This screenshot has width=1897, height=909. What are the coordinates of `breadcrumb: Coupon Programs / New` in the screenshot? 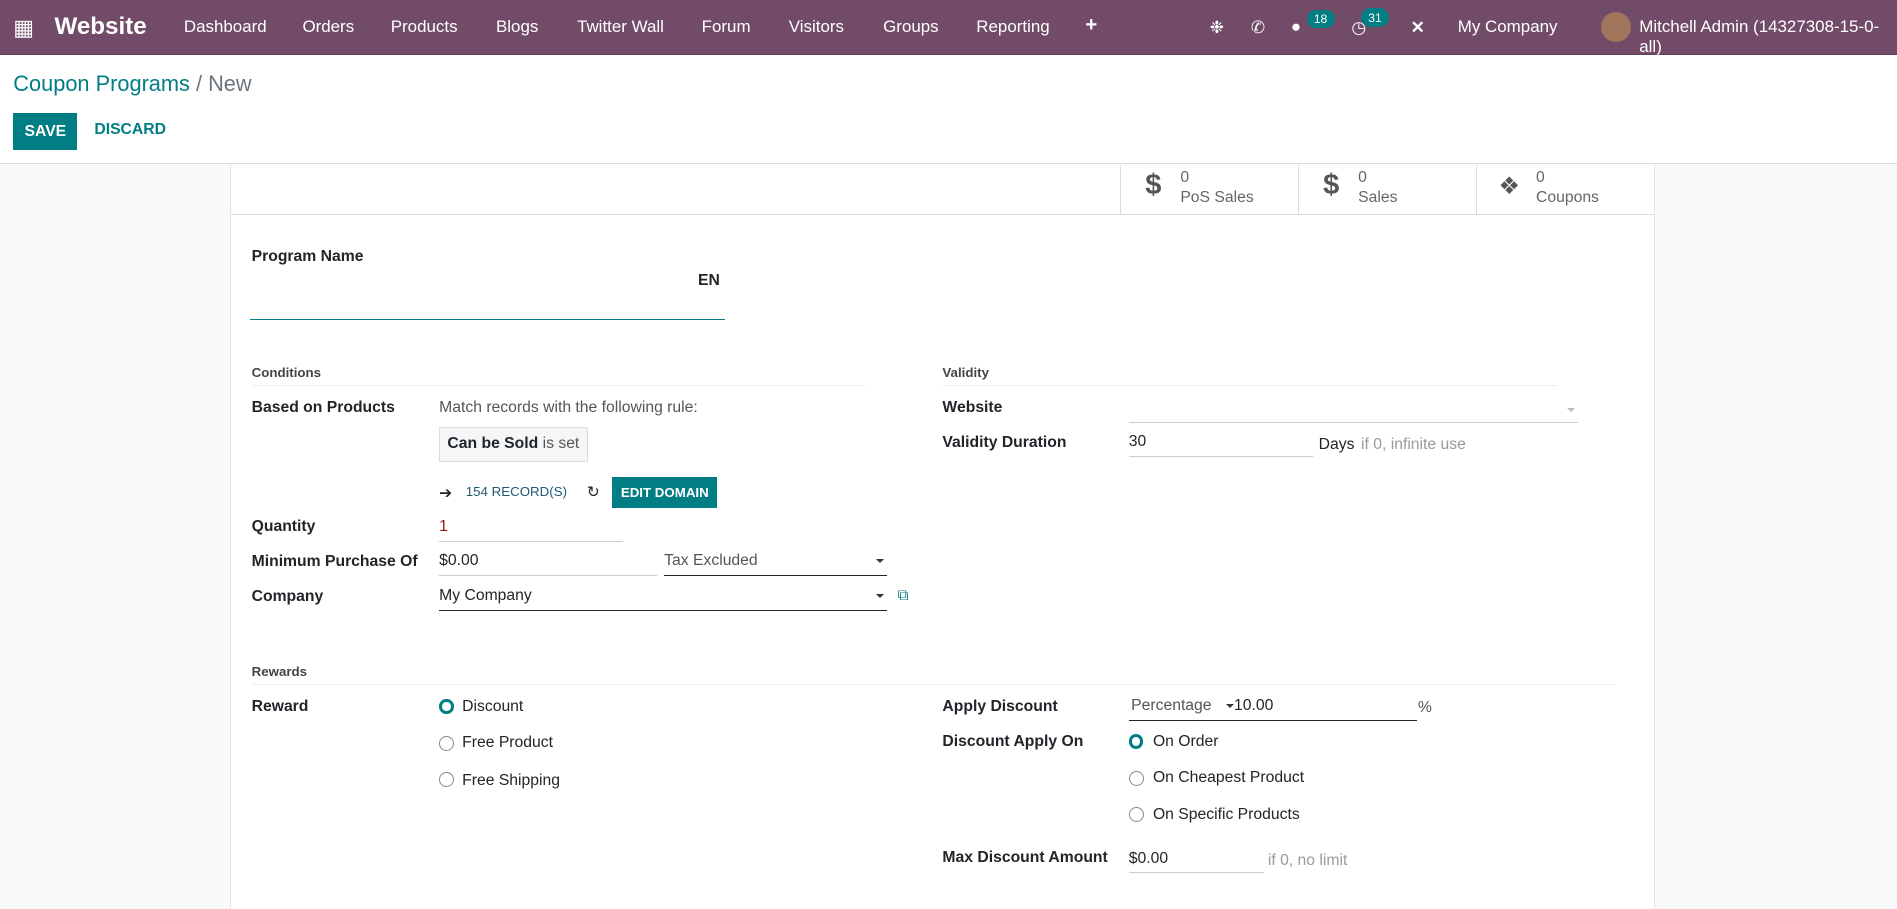 It's located at (132, 84).